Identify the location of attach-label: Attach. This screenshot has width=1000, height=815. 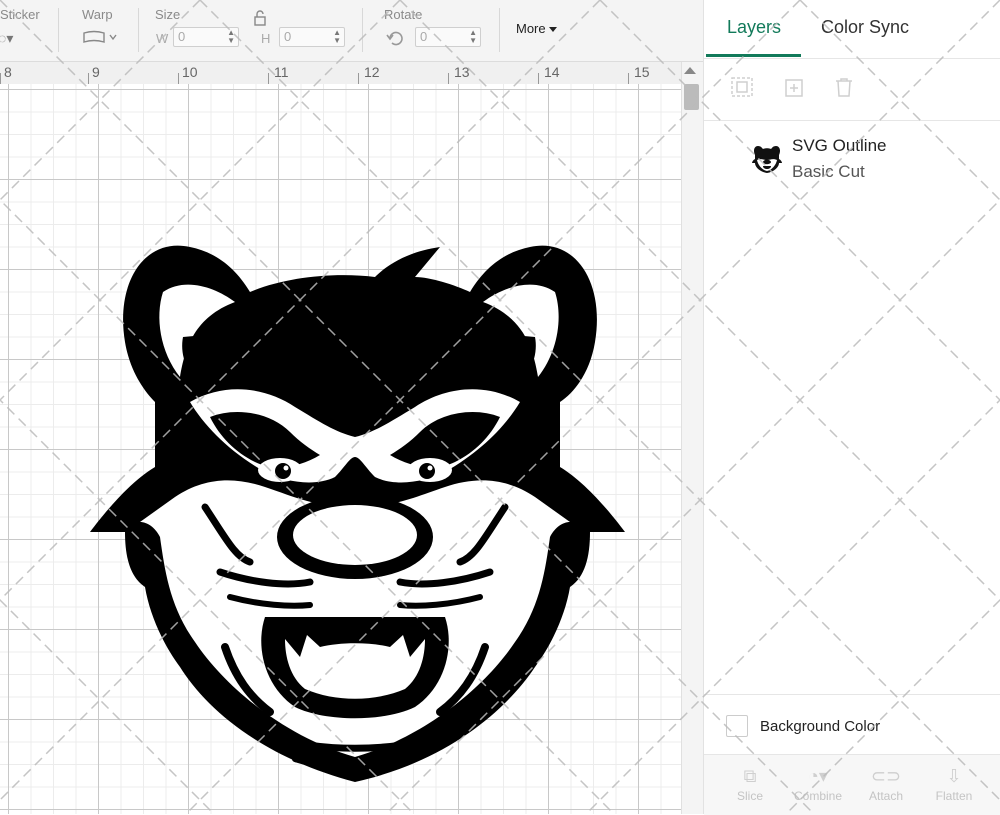
(886, 796).